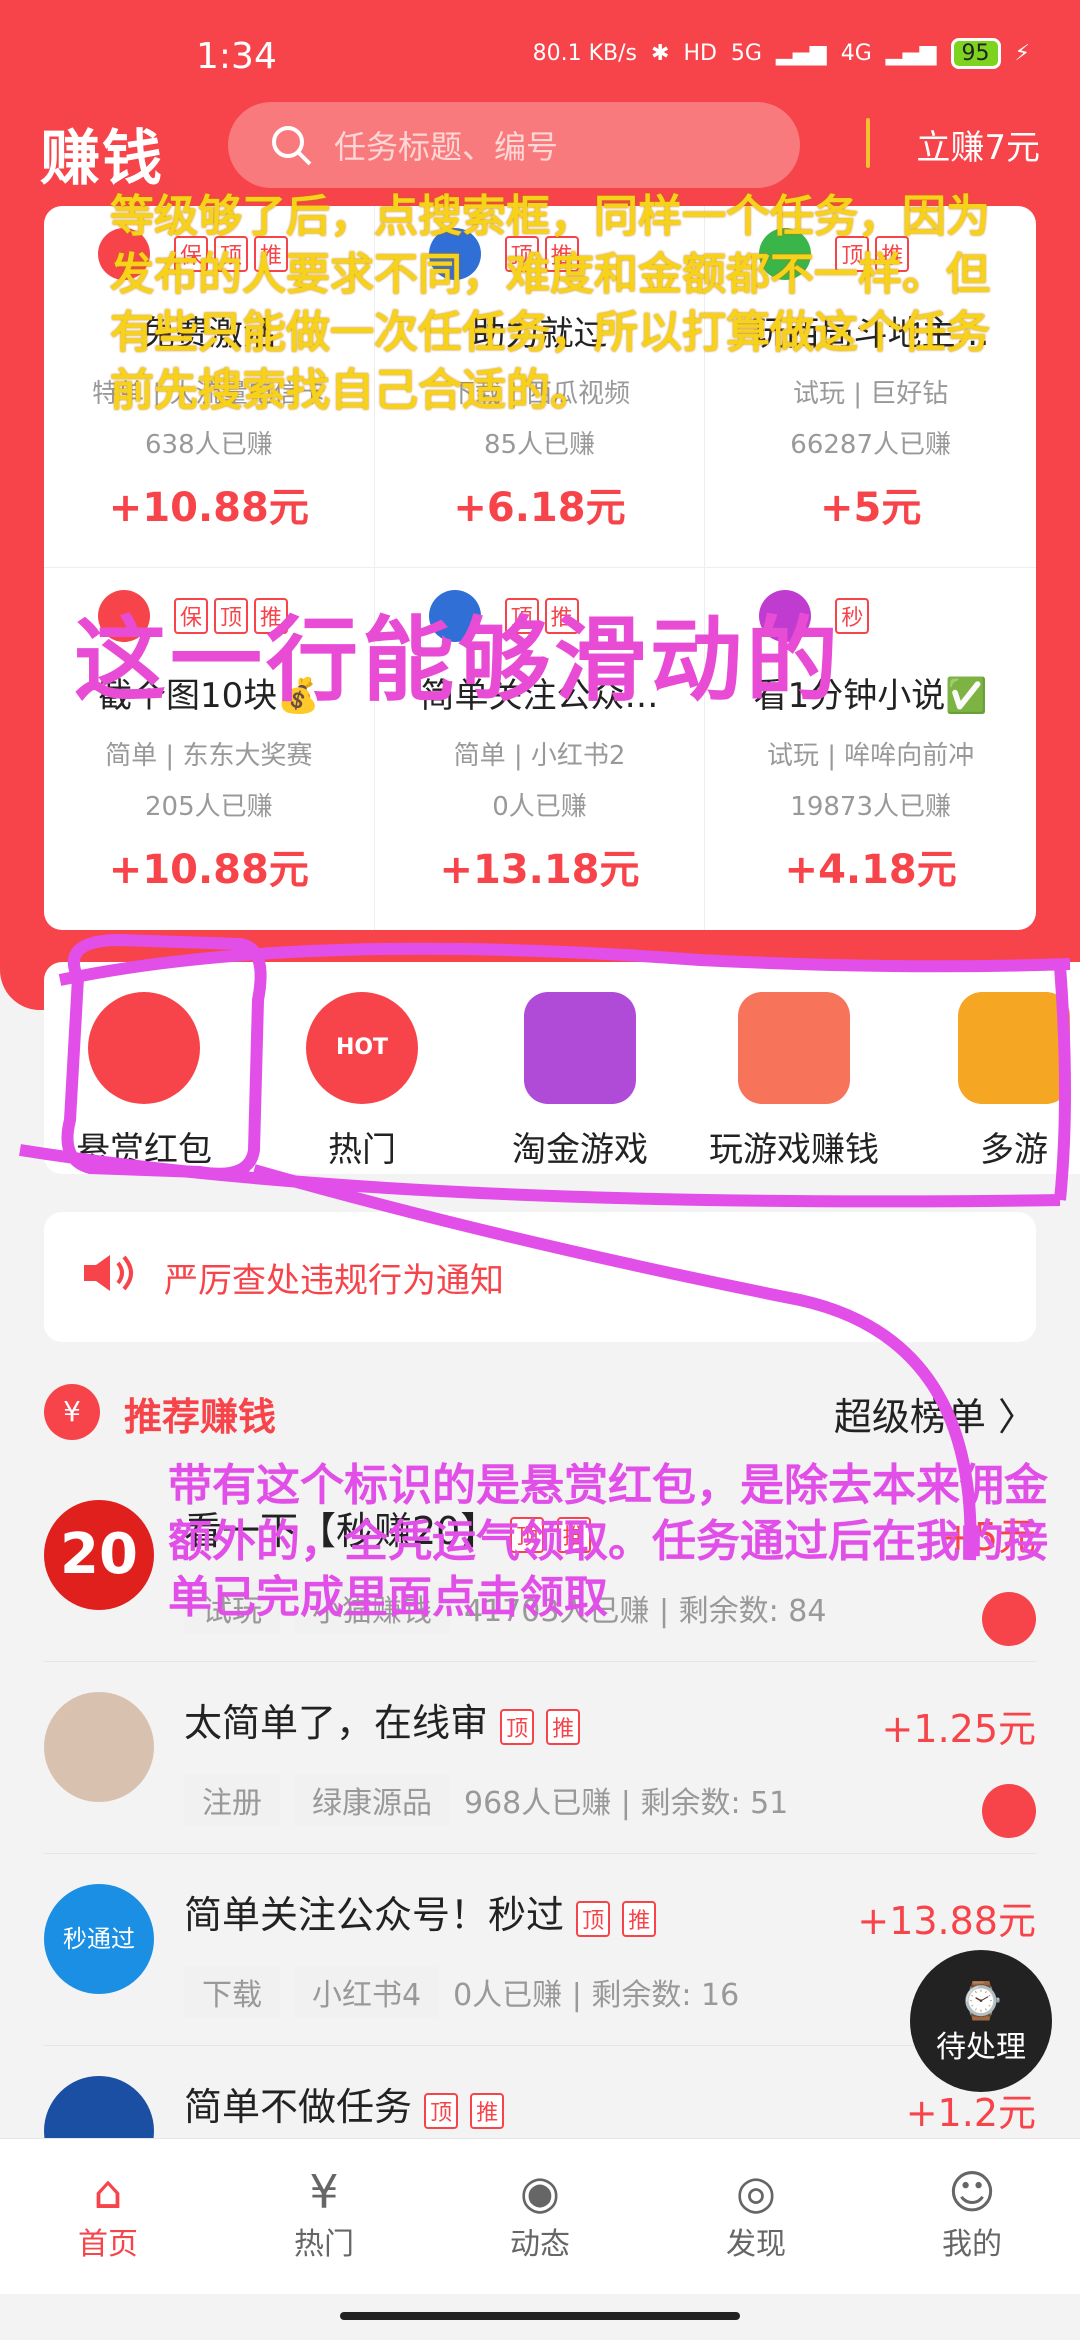  I want to click on network-speed: 80.1 KB/s, so click(584, 53).